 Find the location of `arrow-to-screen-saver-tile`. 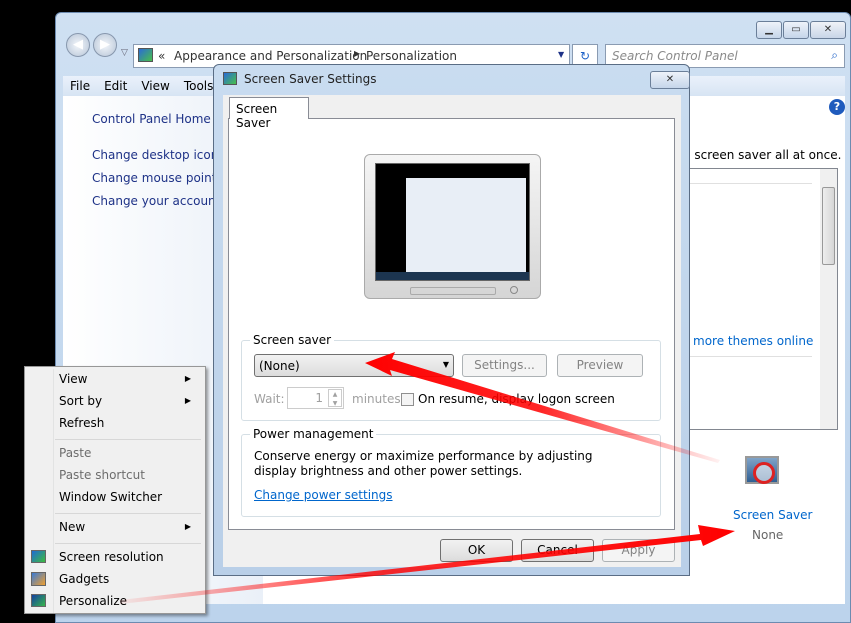

arrow-to-screen-saver-tile is located at coordinates (427, 564).